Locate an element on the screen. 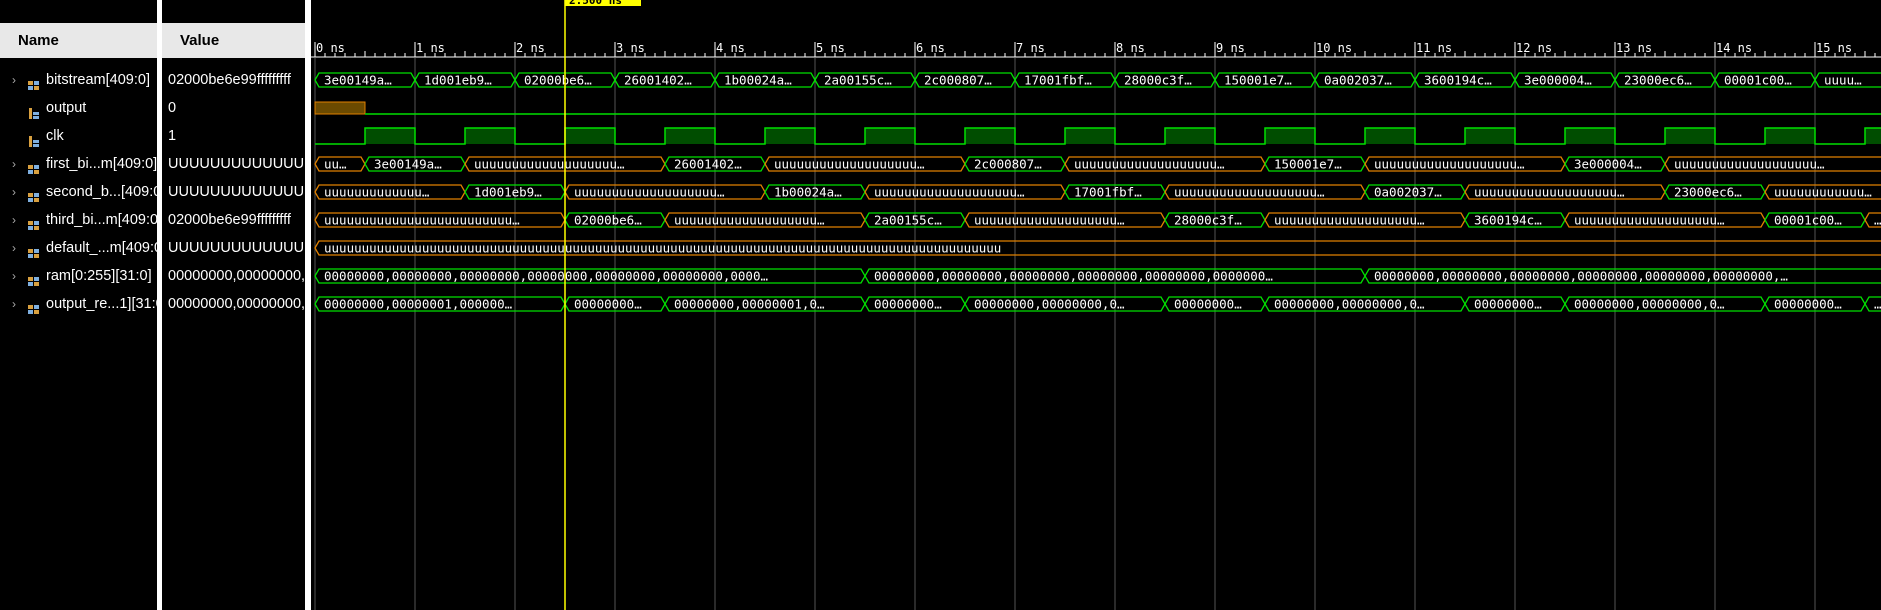 The image size is (1881, 610). signal-row: › bitstream[409:0] is located at coordinates (78, 80).